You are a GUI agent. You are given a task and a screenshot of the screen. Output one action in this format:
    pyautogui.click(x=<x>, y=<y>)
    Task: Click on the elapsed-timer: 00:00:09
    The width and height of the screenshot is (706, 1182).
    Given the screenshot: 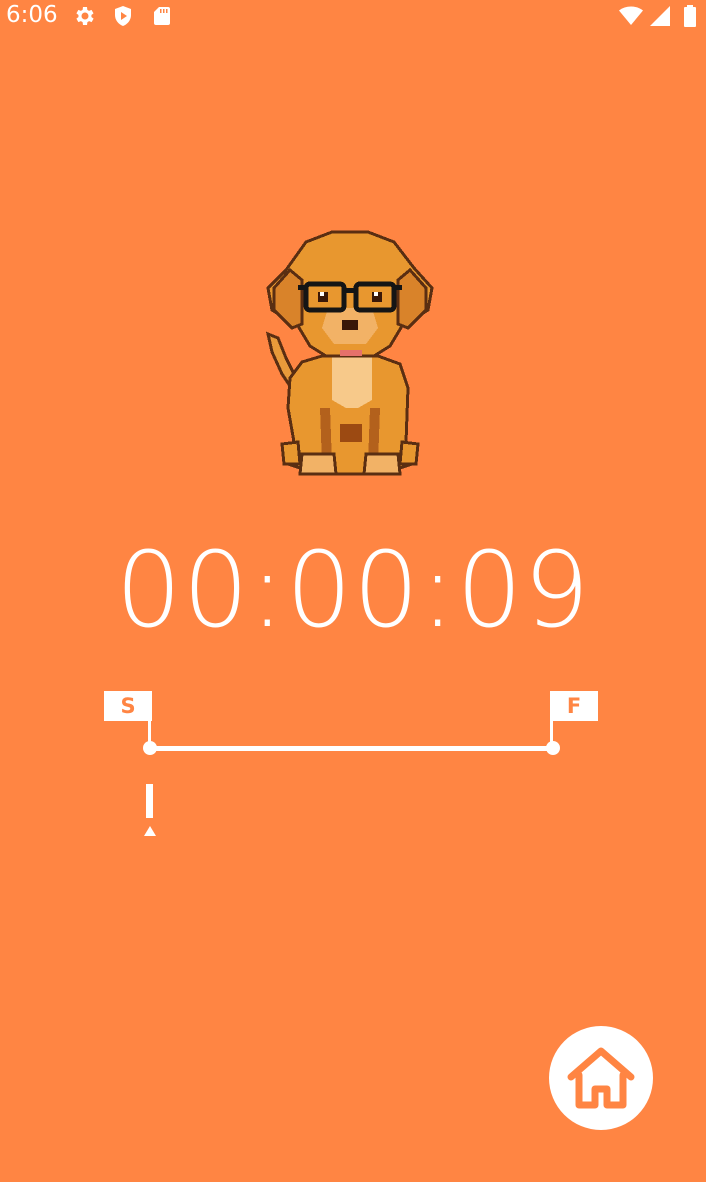 What is the action you would take?
    pyautogui.click(x=353, y=590)
    